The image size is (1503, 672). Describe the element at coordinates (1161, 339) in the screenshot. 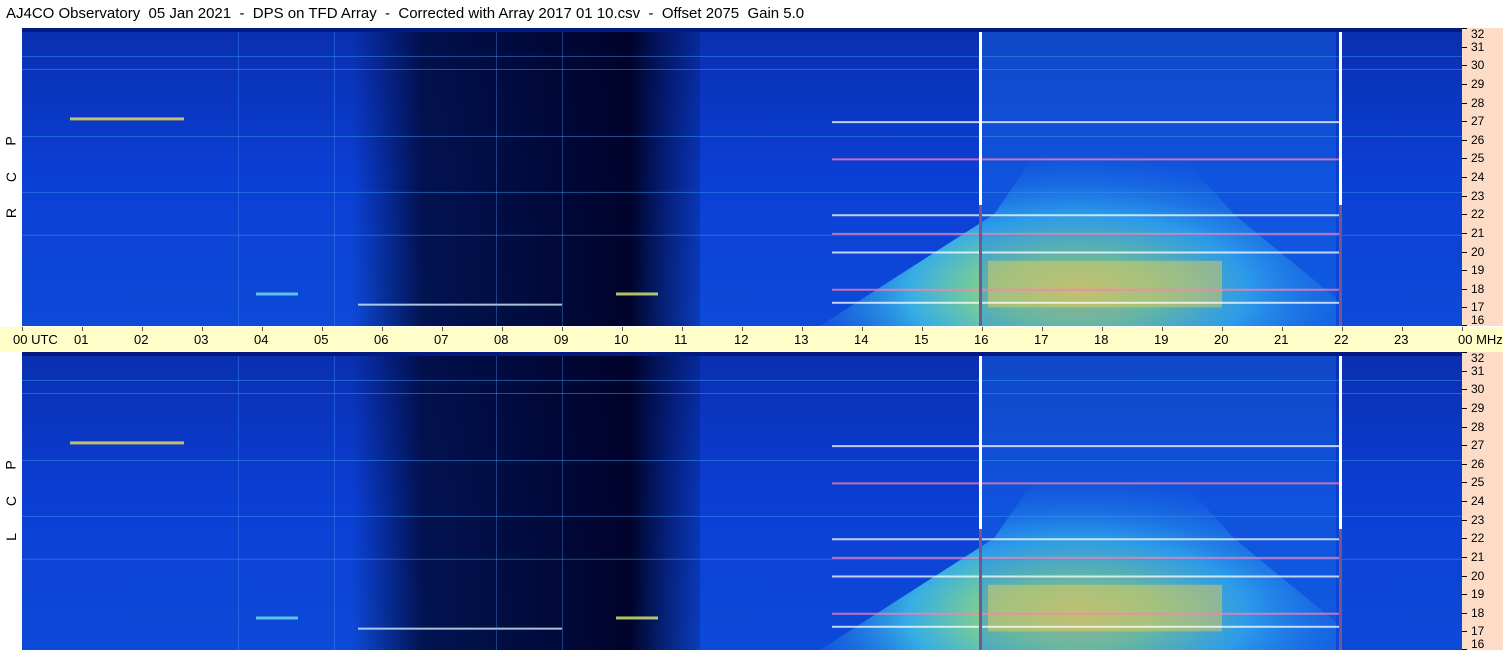

I see `time-label: 19` at that location.